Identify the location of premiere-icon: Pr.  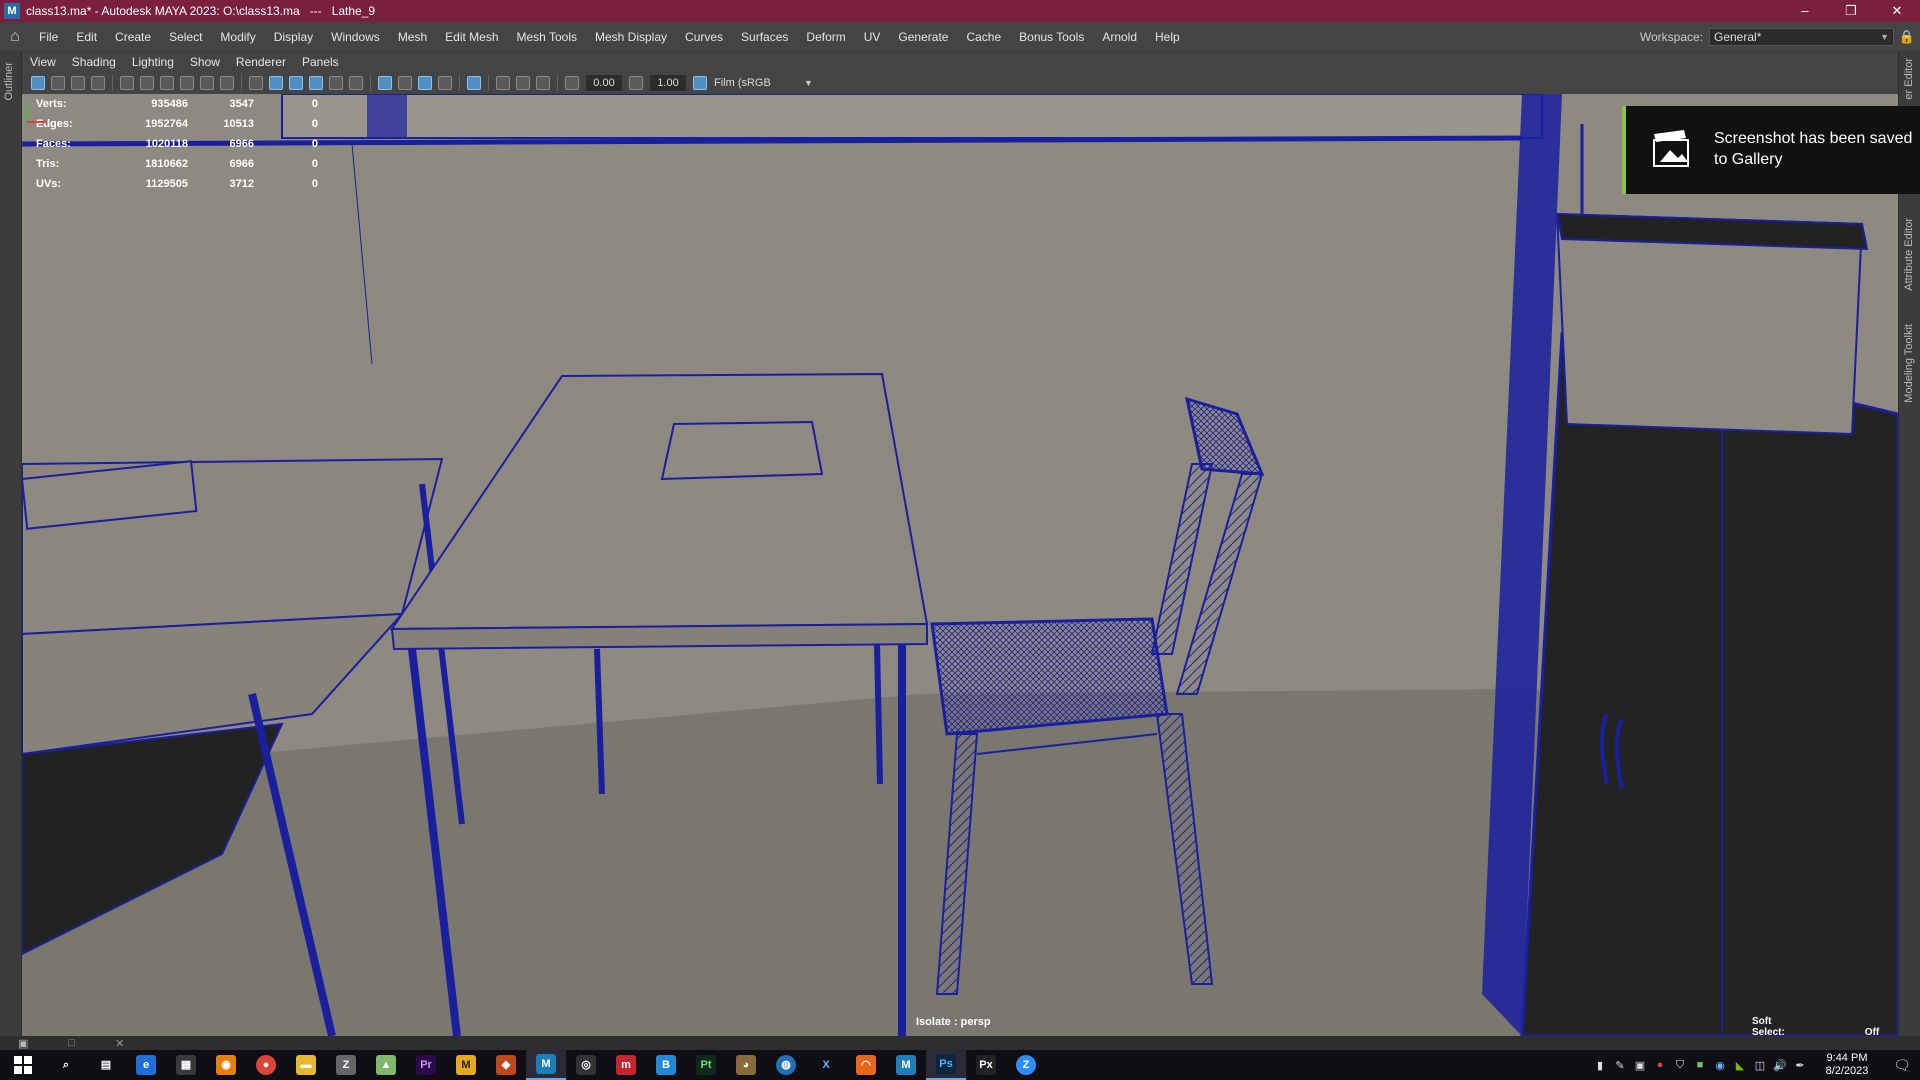
(426, 1065).